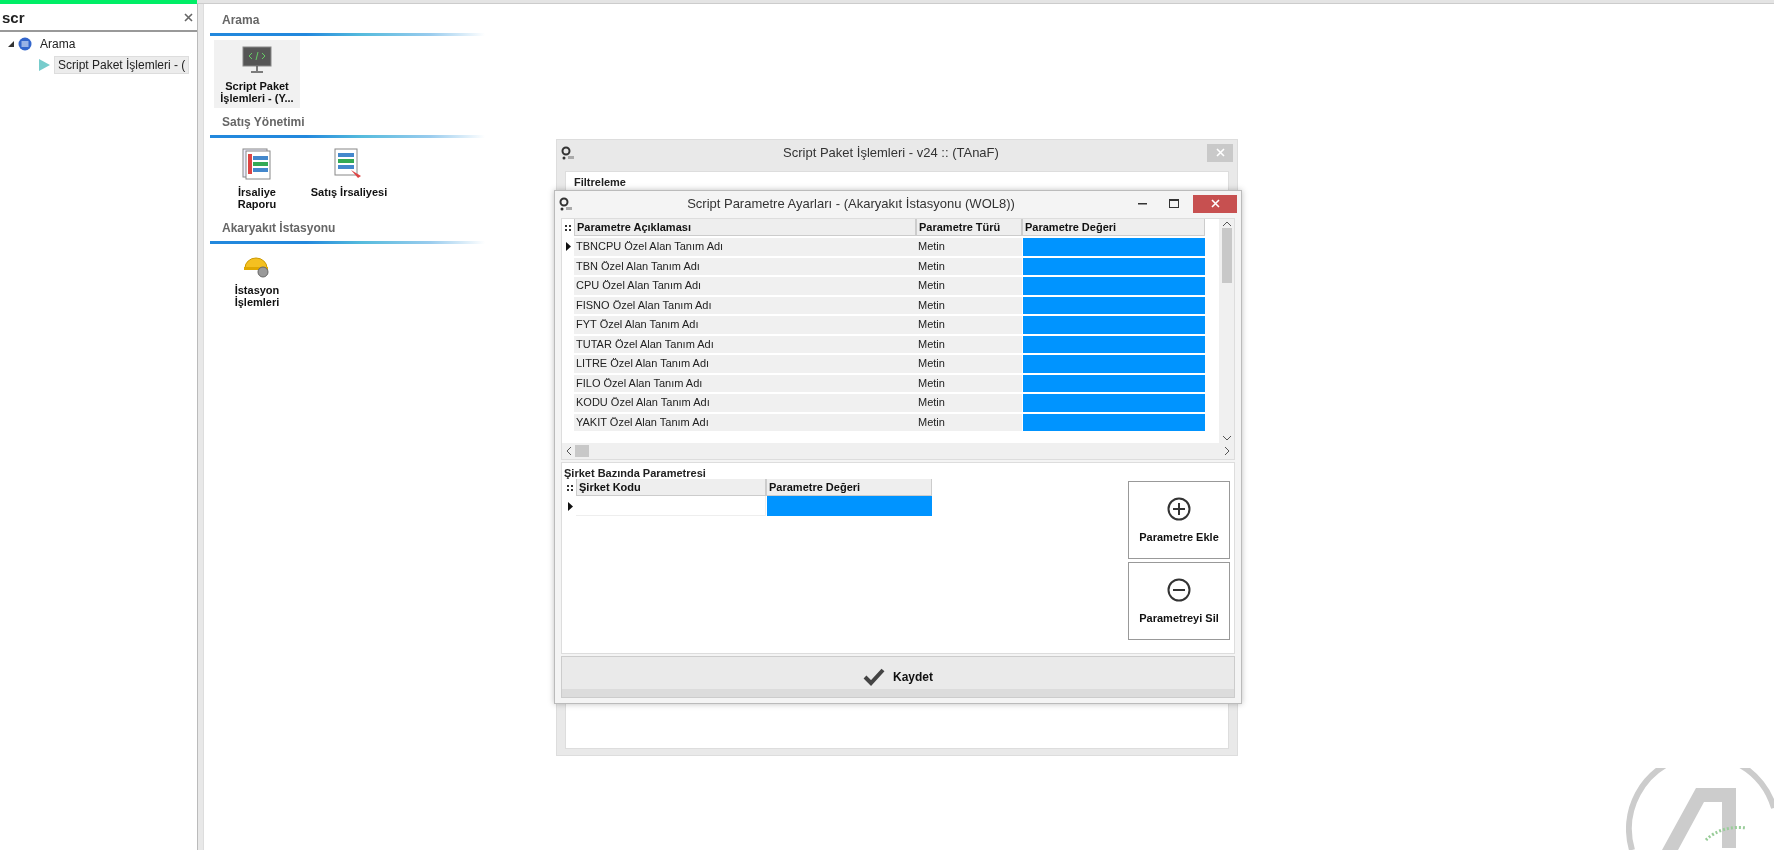 The height and width of the screenshot is (850, 1774). What do you see at coordinates (745, 364) in the screenshot?
I see `table-cell: LITRE Özel Alan Tanım Adı` at bounding box center [745, 364].